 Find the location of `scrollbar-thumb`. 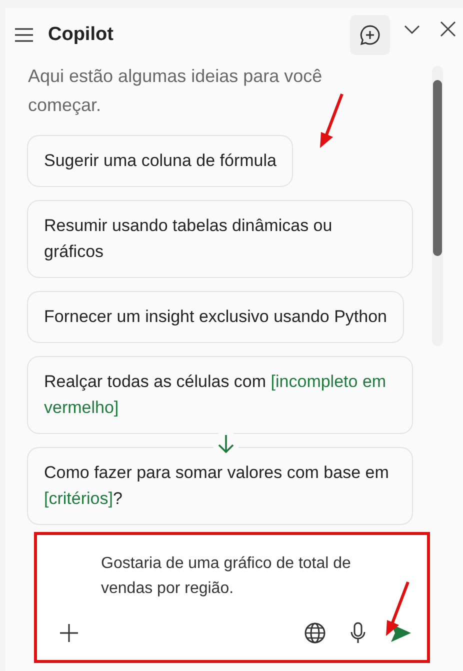

scrollbar-thumb is located at coordinates (437, 168).